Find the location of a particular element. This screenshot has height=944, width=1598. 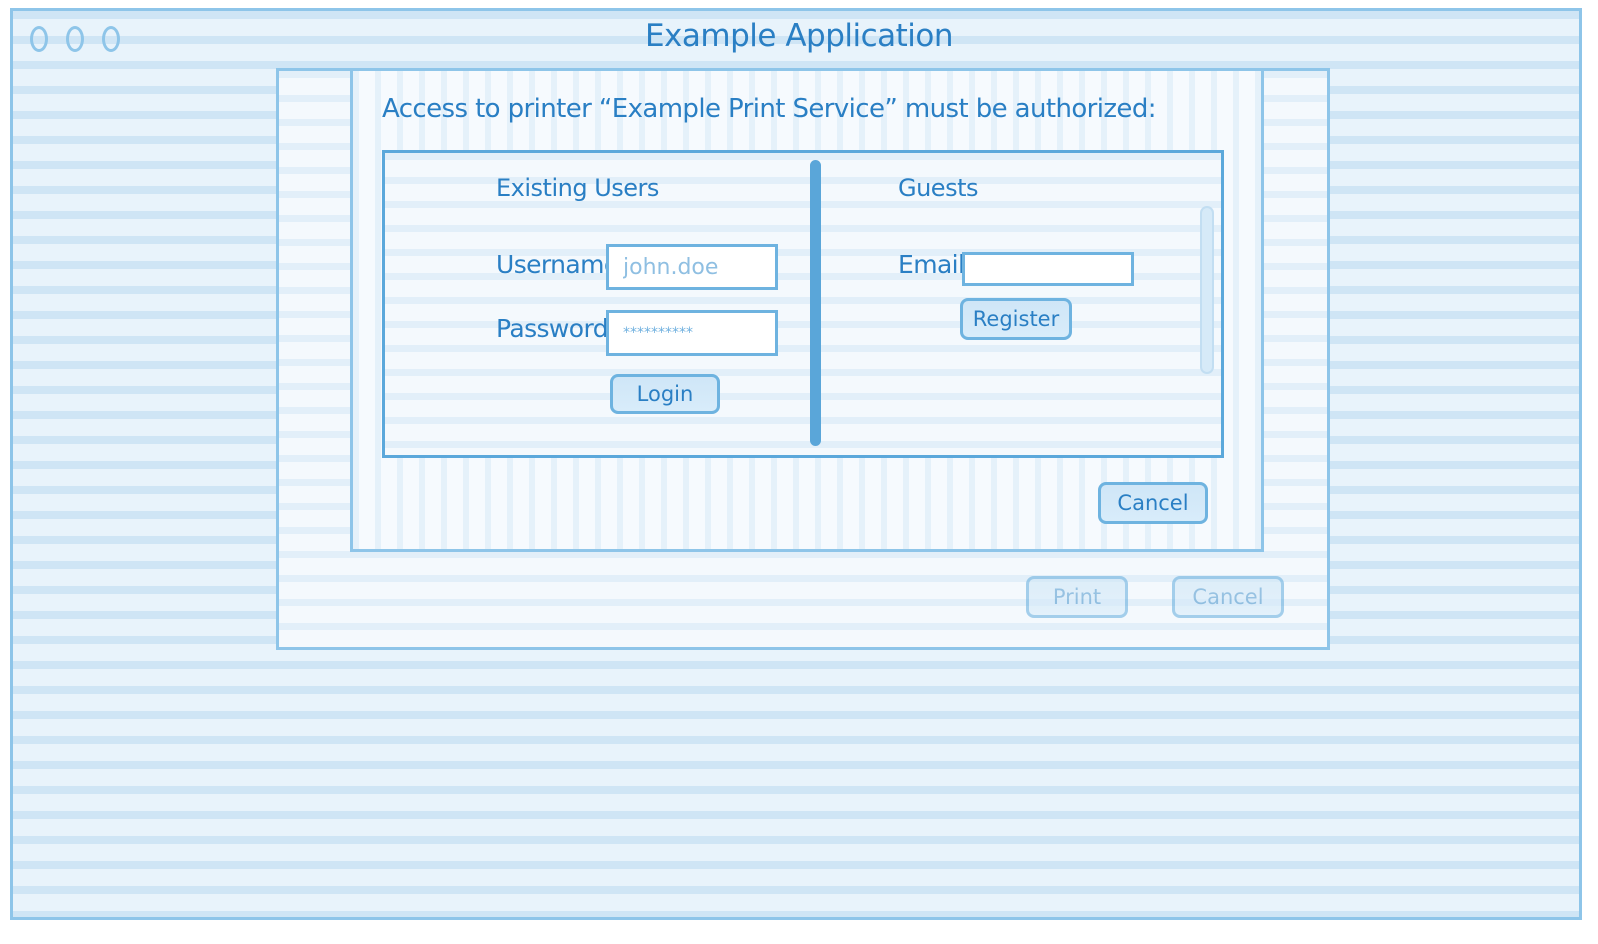

sheet-cancel-button: Cancel is located at coordinates (1228, 597).